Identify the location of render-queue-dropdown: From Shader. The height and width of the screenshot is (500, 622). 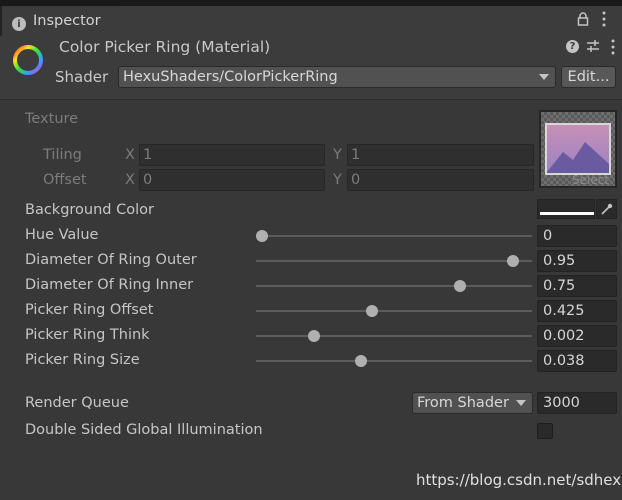
(472, 403).